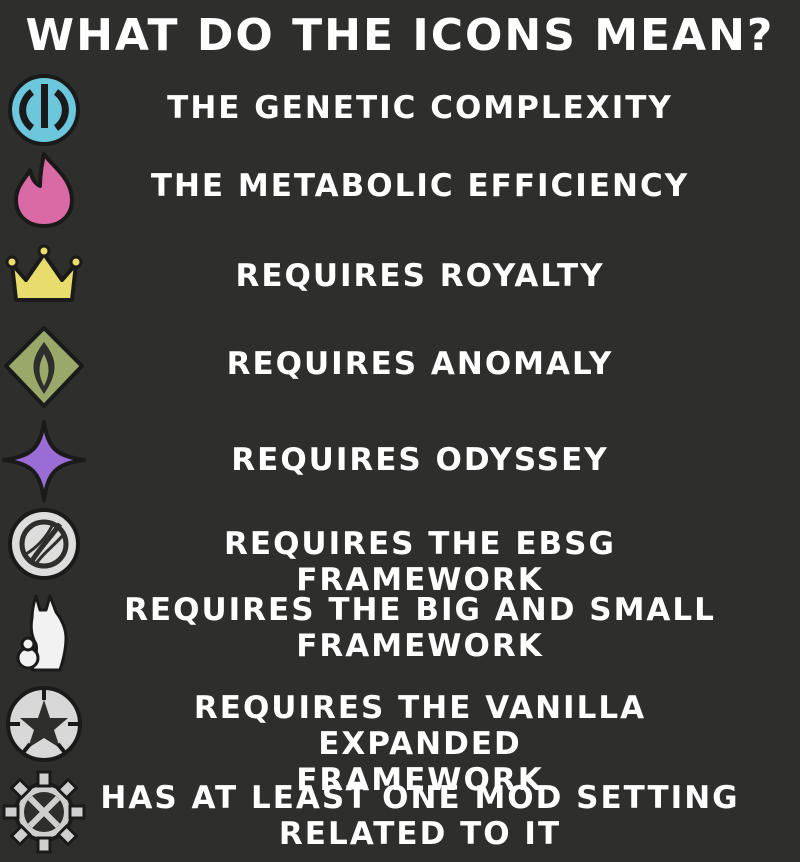 The height and width of the screenshot is (862, 800). What do you see at coordinates (420, 834) in the screenshot?
I see `legend-label-line: RELATED TO IT` at bounding box center [420, 834].